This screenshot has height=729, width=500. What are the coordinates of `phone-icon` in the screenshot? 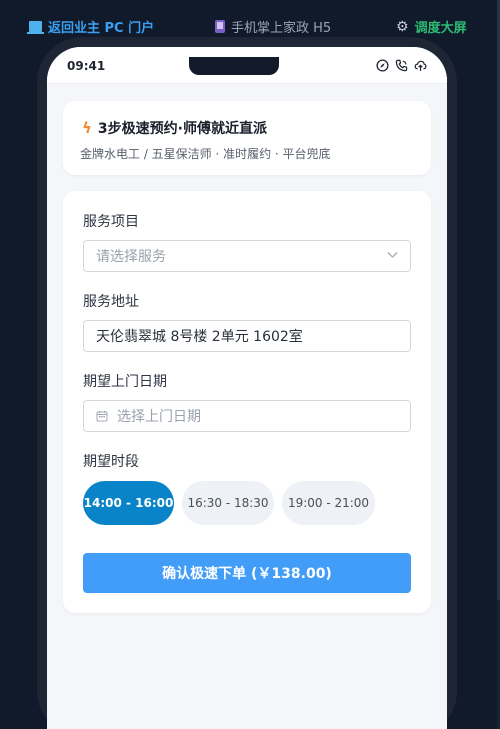 It's located at (401, 65).